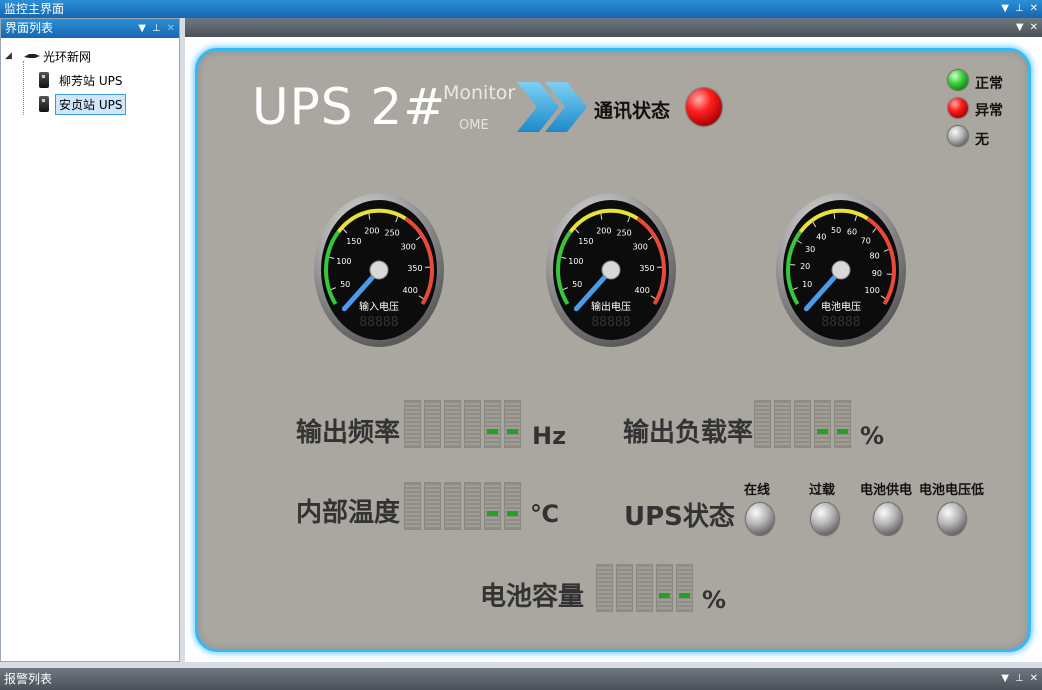 The width and height of the screenshot is (1042, 690). I want to click on legend-none-led, so click(958, 136).